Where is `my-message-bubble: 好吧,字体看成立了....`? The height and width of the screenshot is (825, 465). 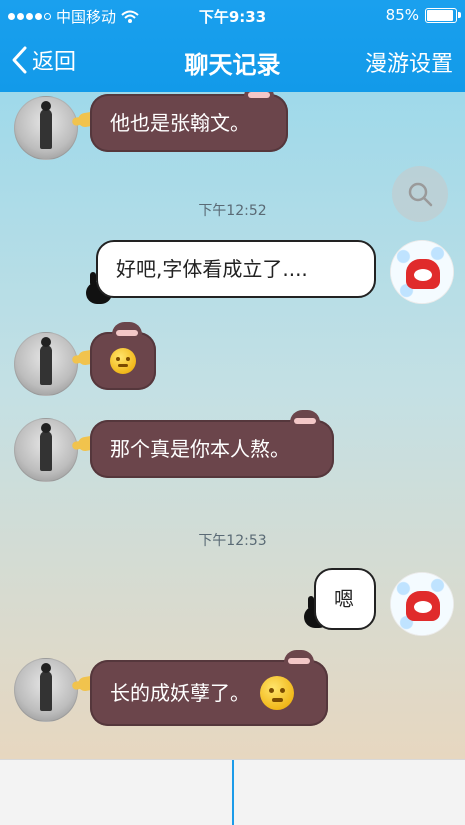 my-message-bubble: 好吧,字体看成立了.... is located at coordinates (236, 269).